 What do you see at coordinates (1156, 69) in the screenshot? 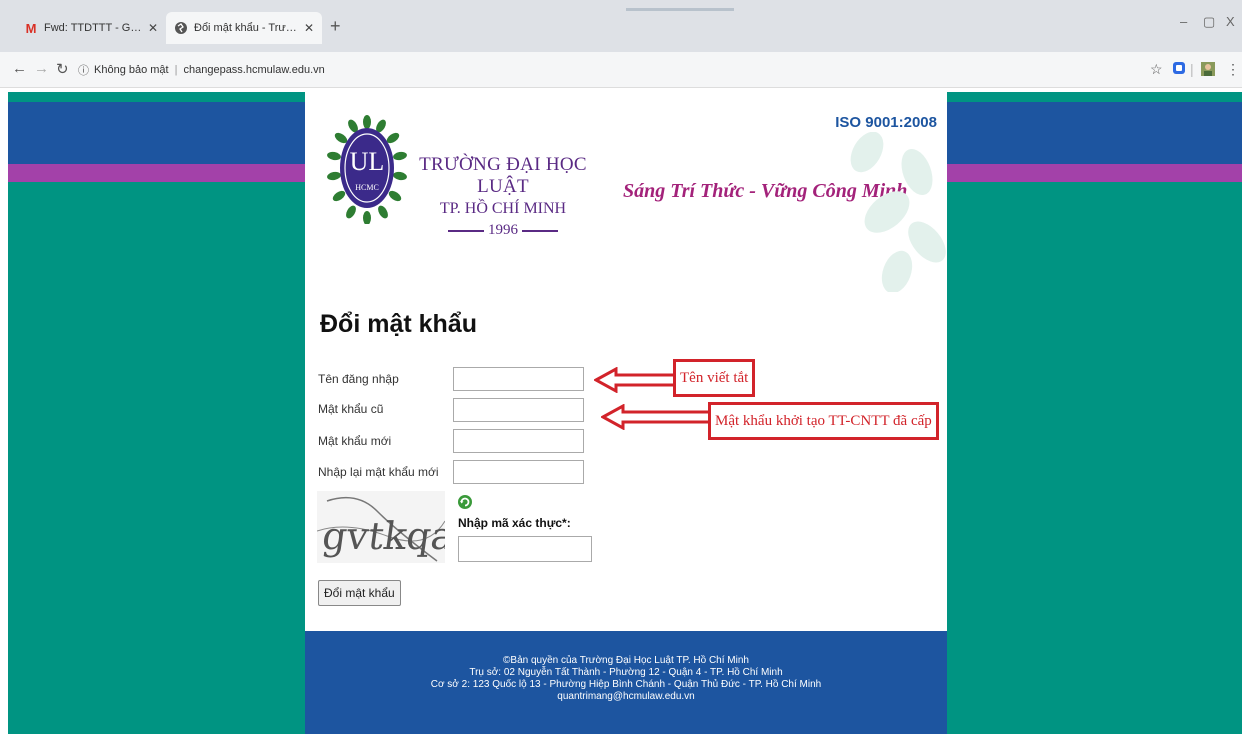
I see `star-icon: ☆` at bounding box center [1156, 69].